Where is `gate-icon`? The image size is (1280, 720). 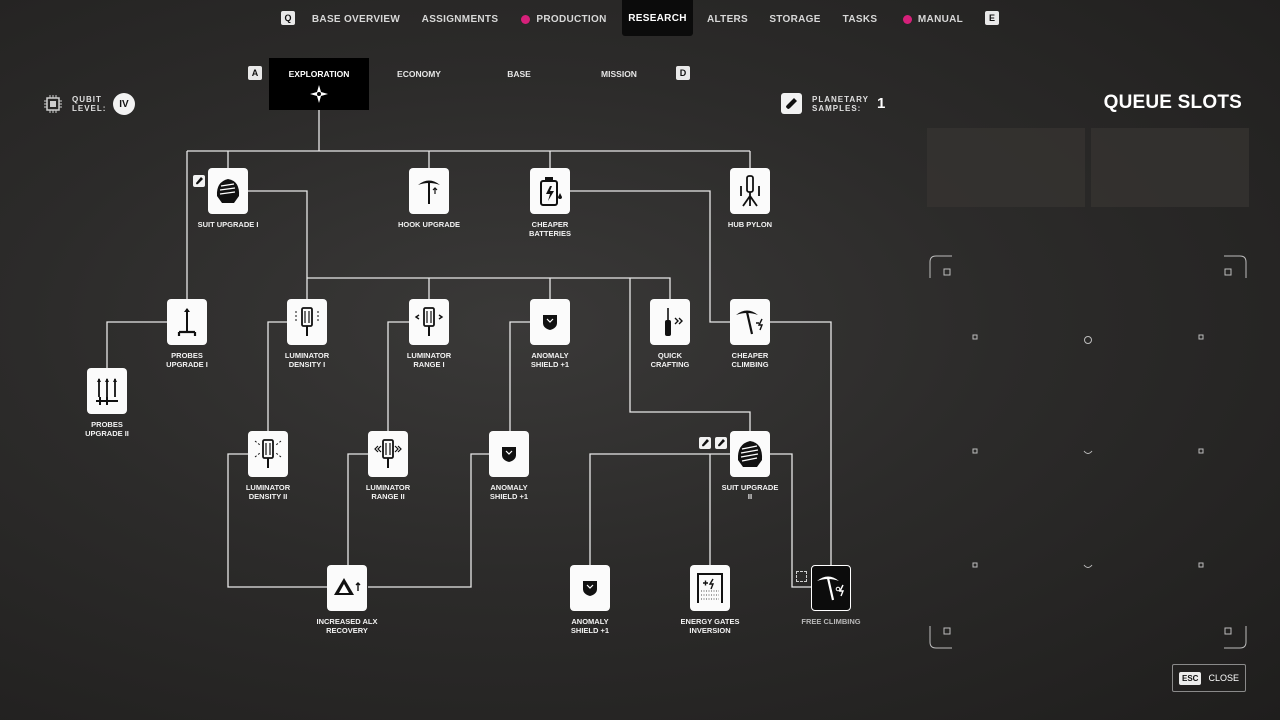 gate-icon is located at coordinates (710, 588).